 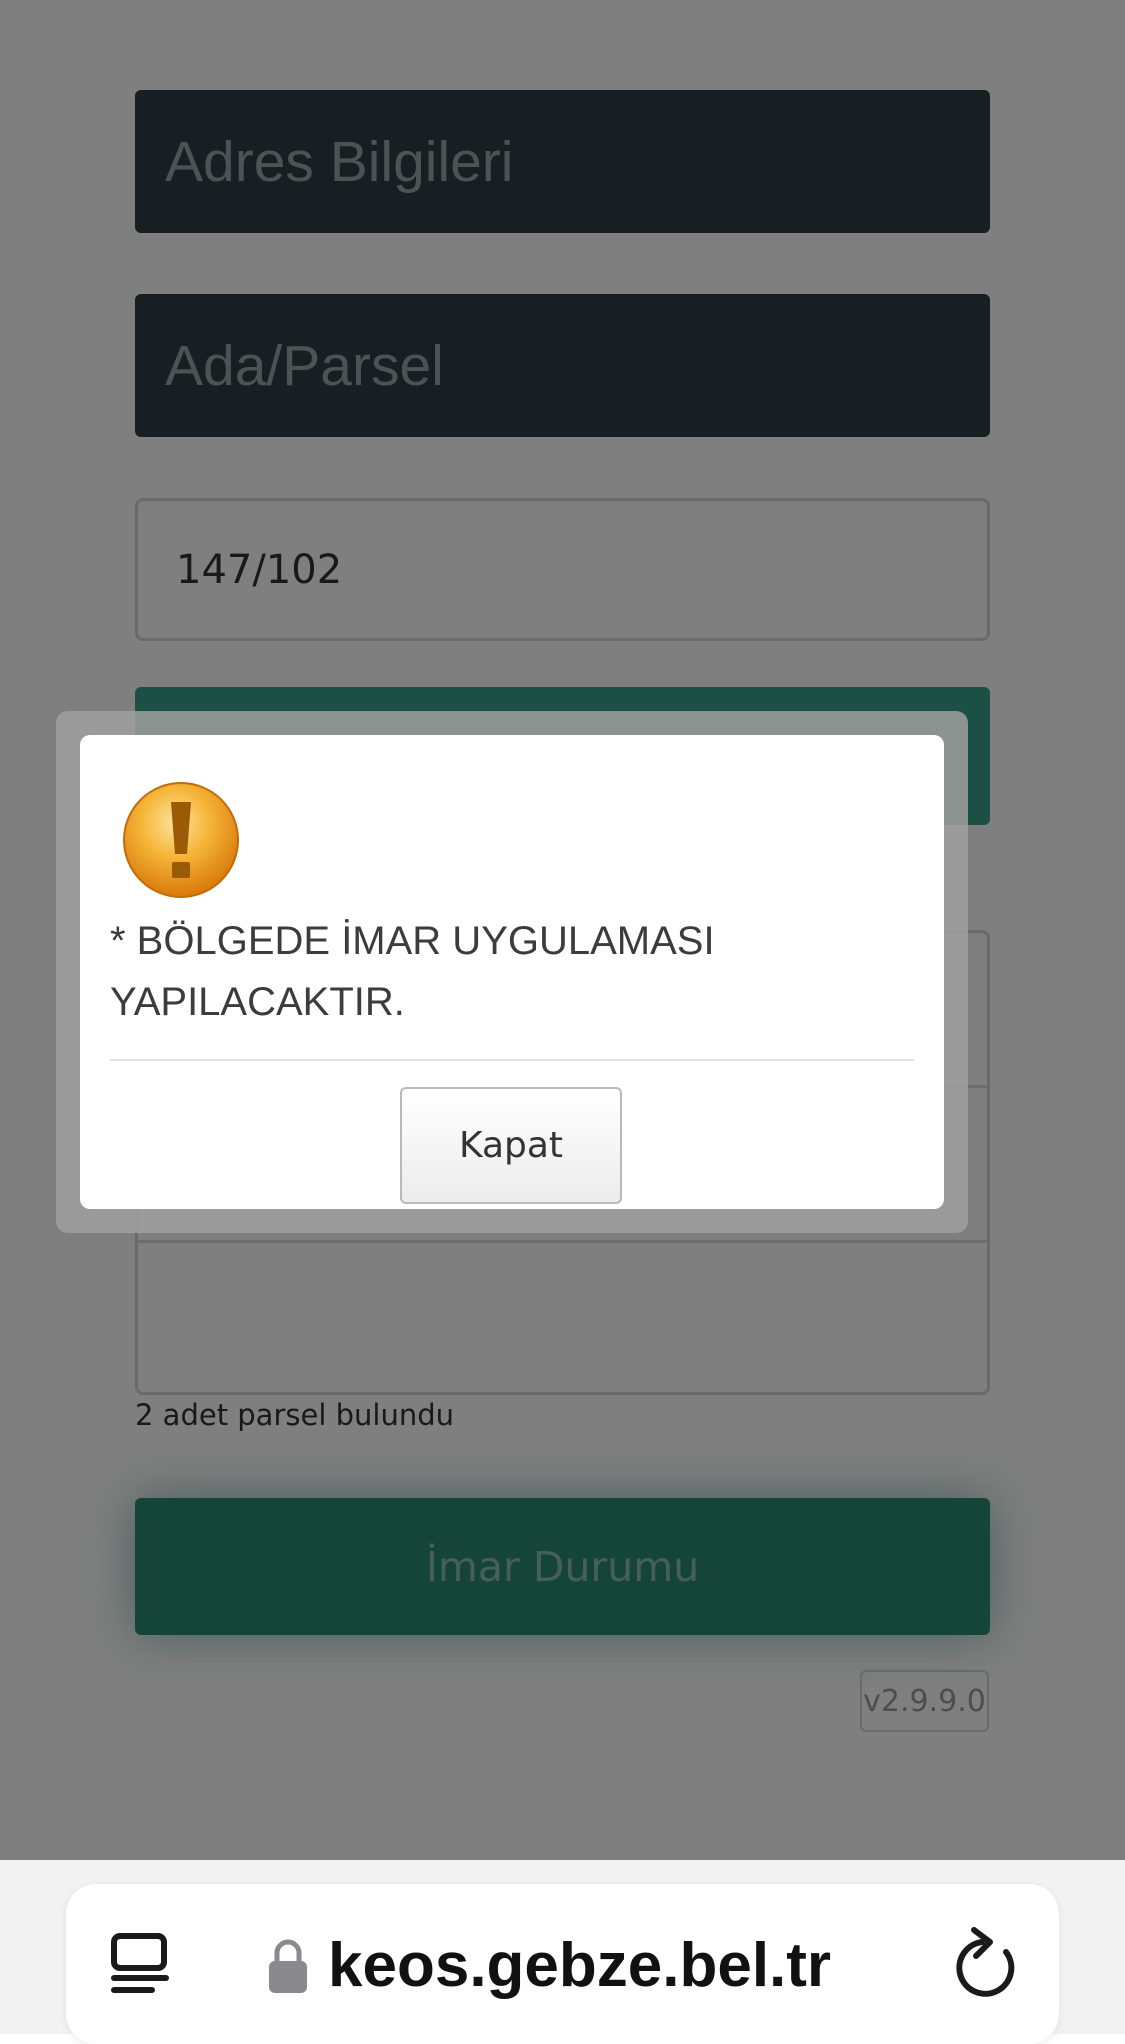 I want to click on address-bar: keos.gebze.bel.tr, so click(x=562, y=1964).